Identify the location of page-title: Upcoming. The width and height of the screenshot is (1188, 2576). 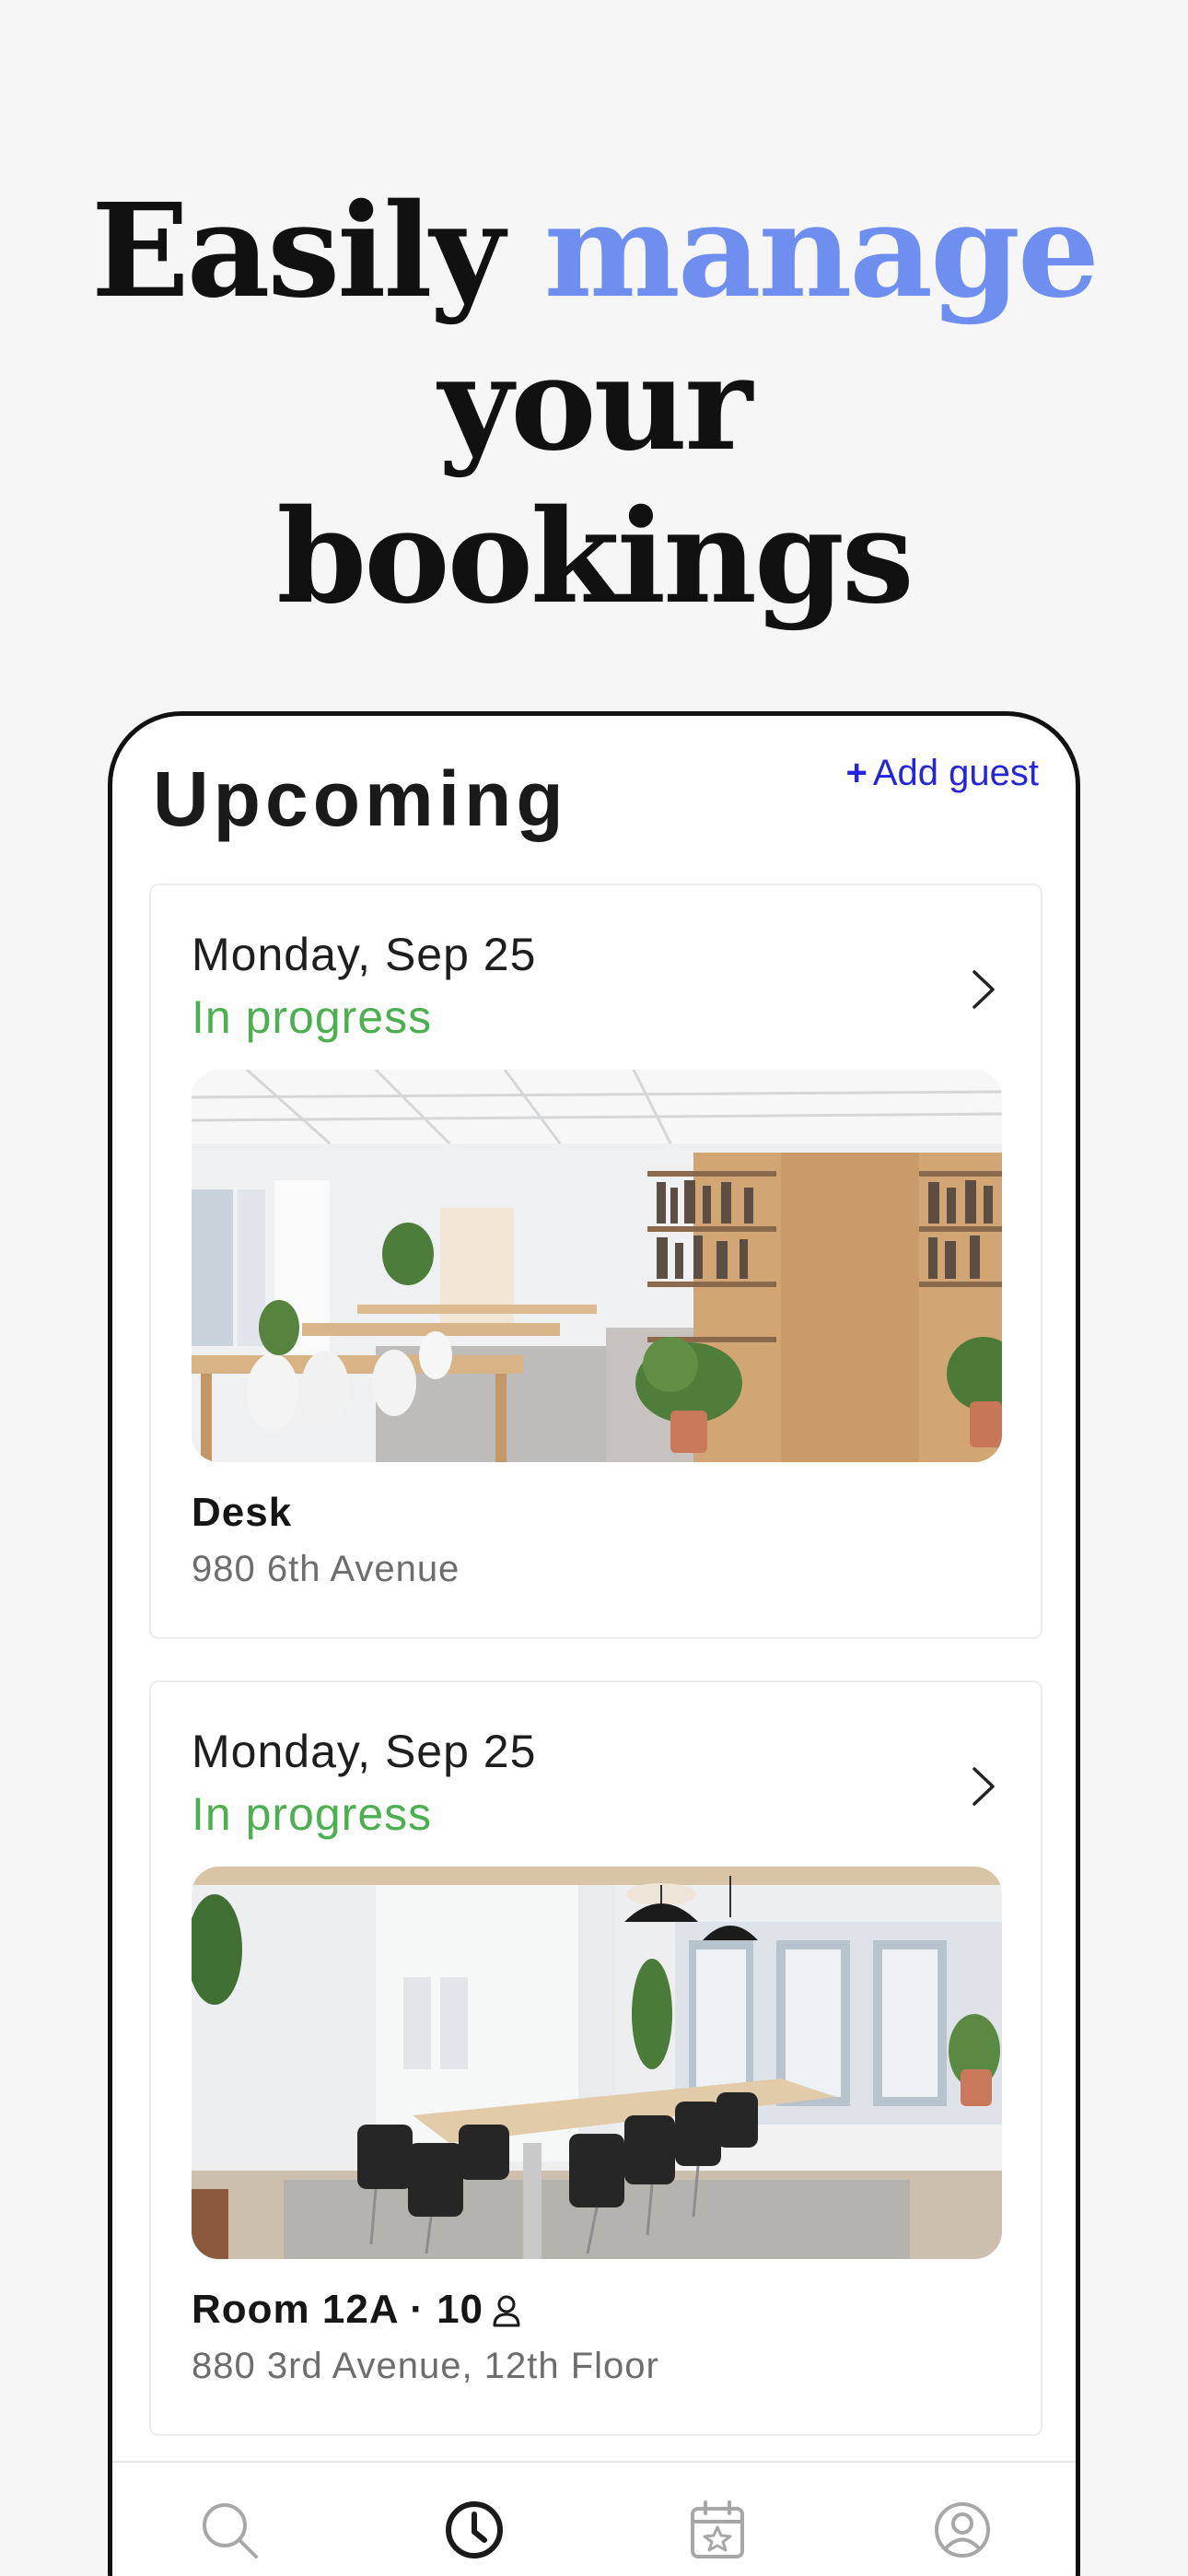
(360, 798).